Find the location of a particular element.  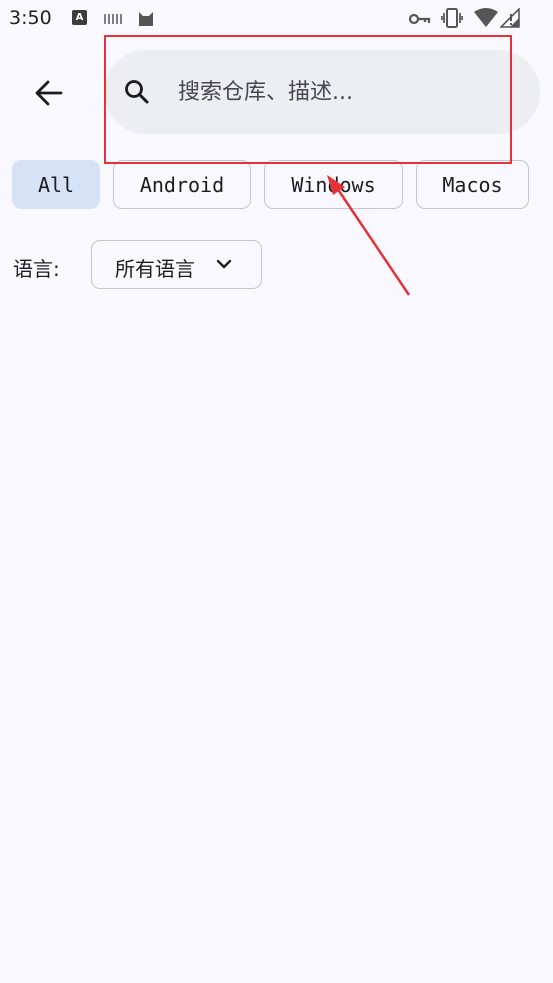

language-label: 语言: is located at coordinates (36, 269).